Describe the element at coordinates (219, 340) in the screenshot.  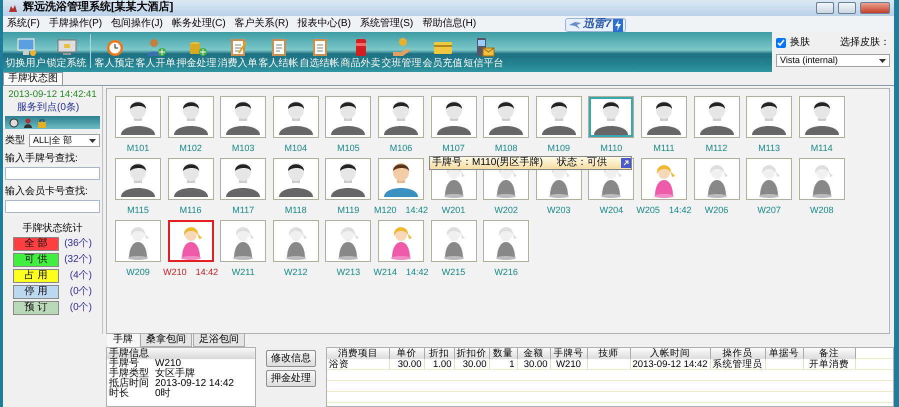
I see `tab: 足浴包间` at that location.